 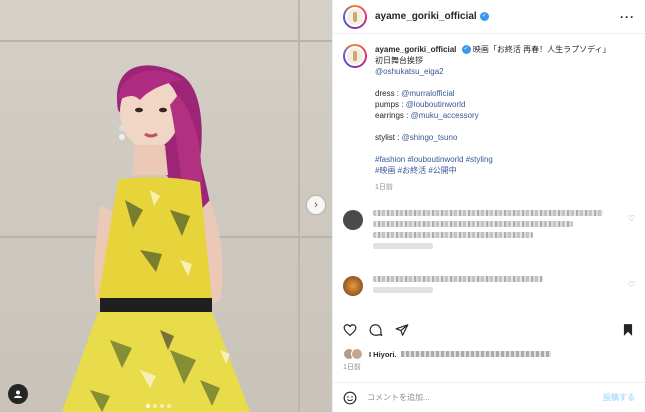 I want to click on caption-line: 映画「お終活 再春！人生ラプソディ」, so click(x=541, y=49).